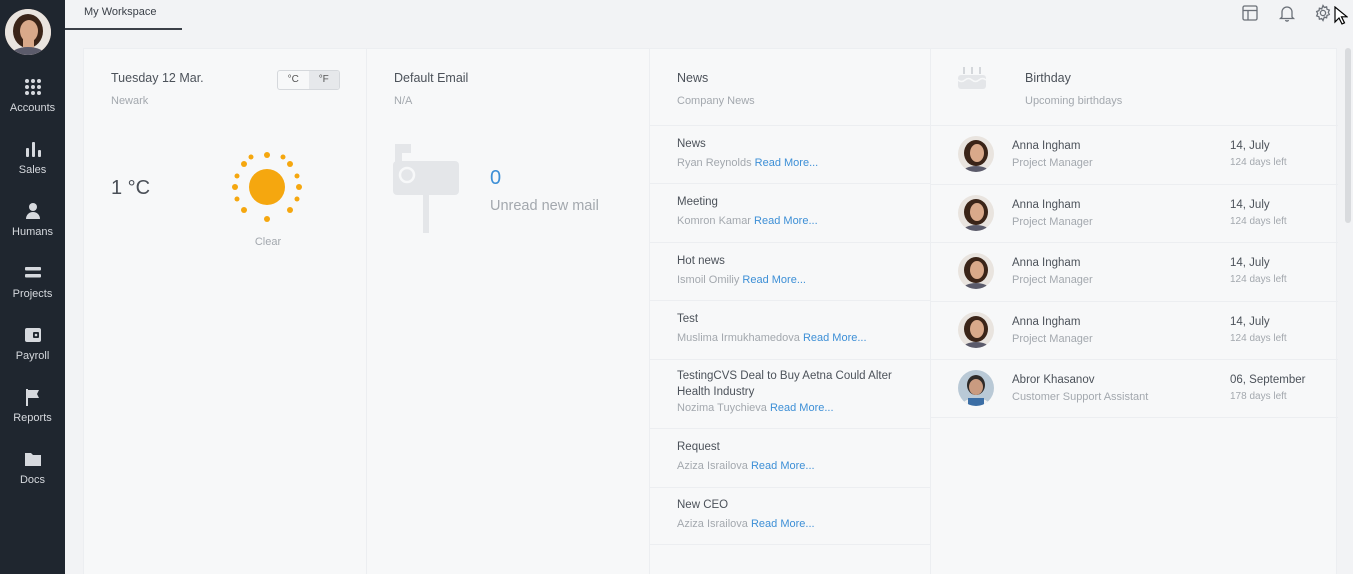 The height and width of the screenshot is (574, 1353). I want to click on weather-date: Tuesday 12 Mar., so click(157, 78).